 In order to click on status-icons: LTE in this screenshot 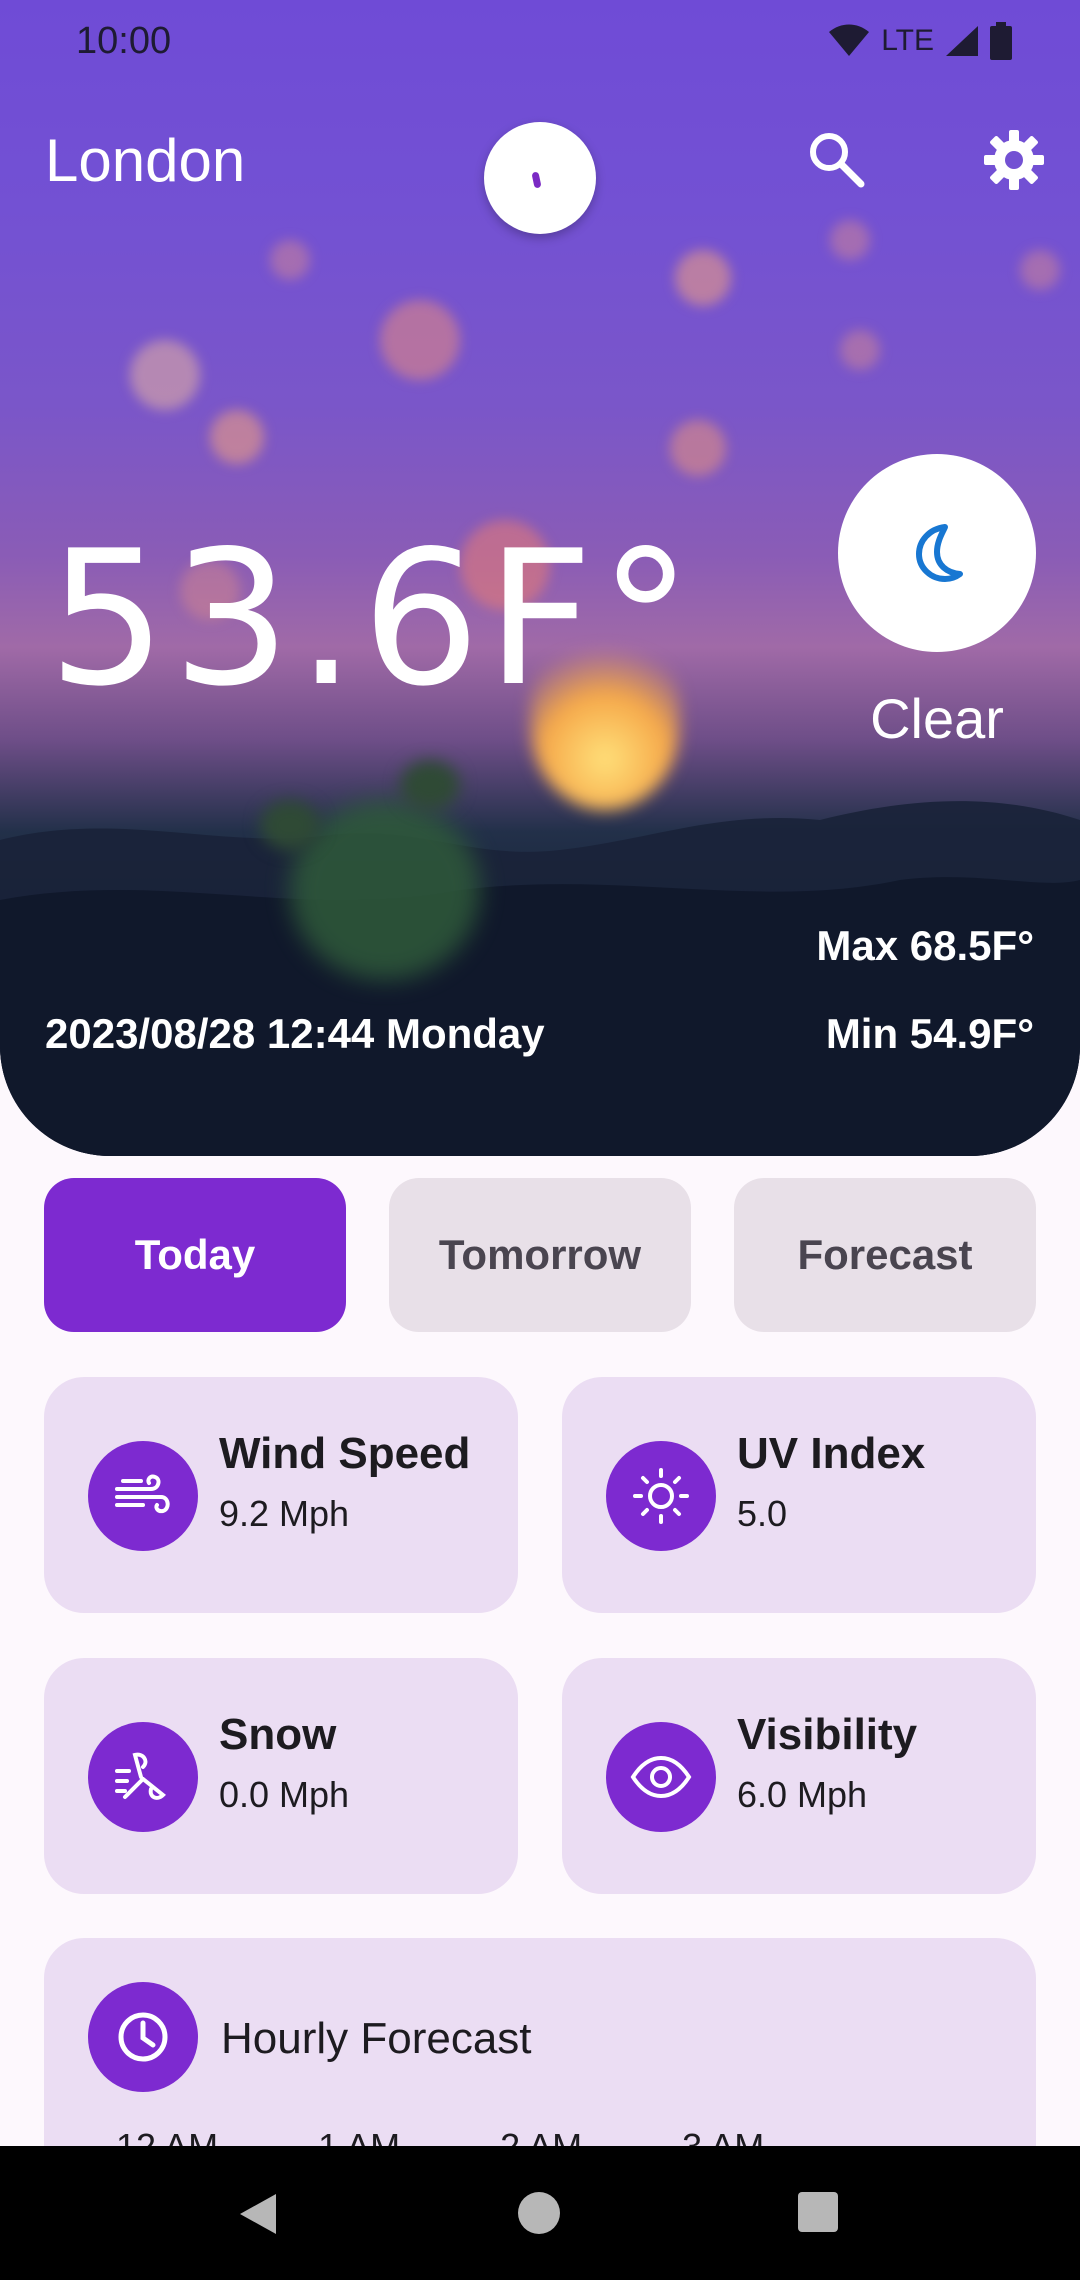, I will do `click(919, 41)`.